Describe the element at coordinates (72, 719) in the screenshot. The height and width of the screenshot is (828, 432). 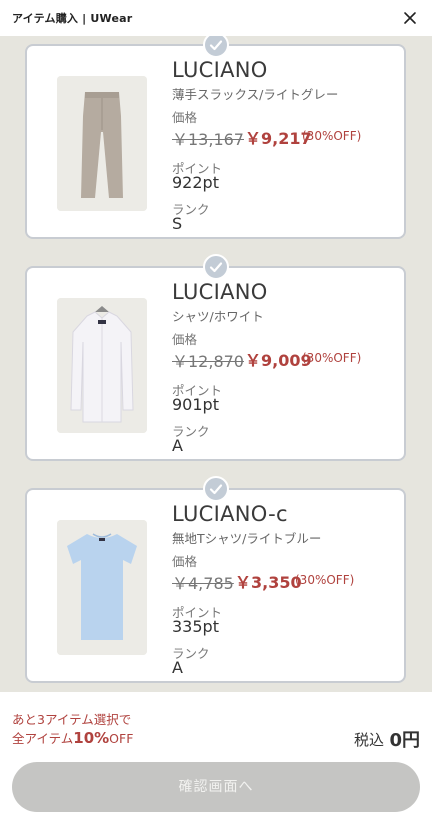
I see `promo-line-1: あと3アイテム選択で` at that location.